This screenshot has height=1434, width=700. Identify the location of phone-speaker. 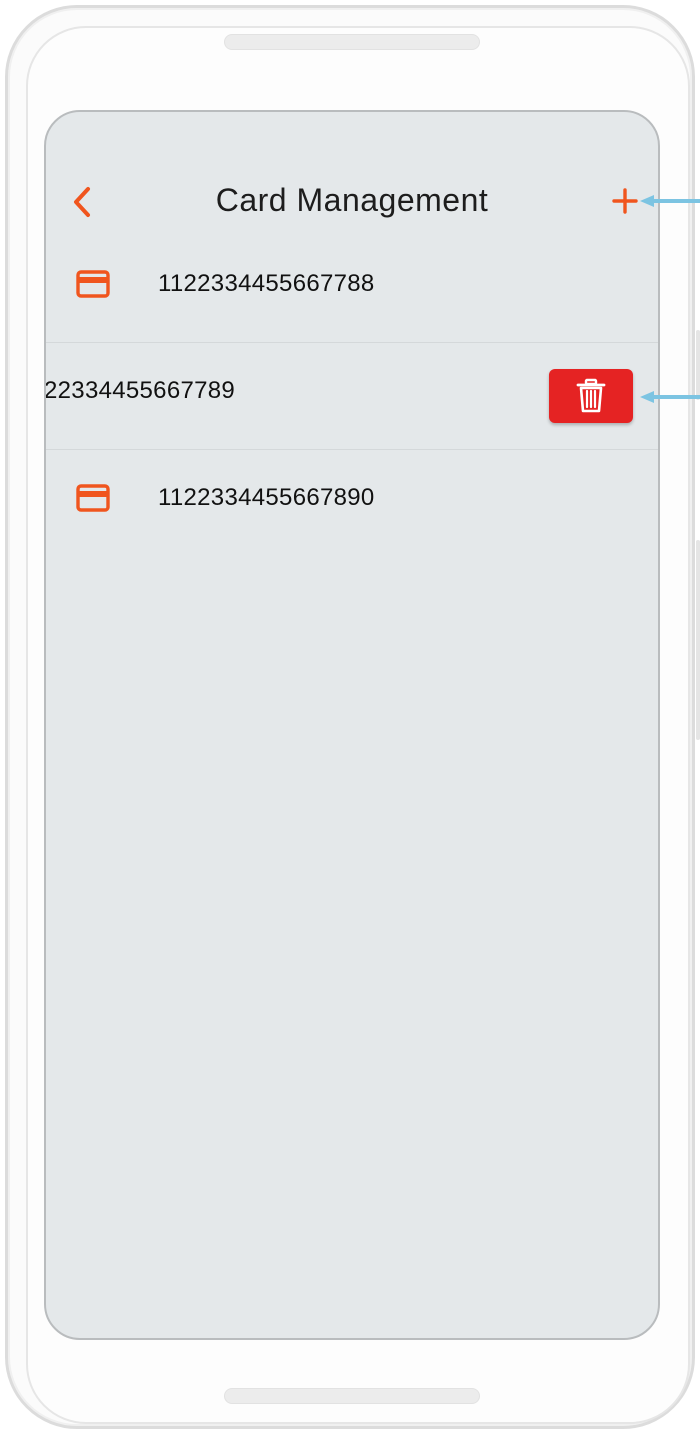
(352, 42).